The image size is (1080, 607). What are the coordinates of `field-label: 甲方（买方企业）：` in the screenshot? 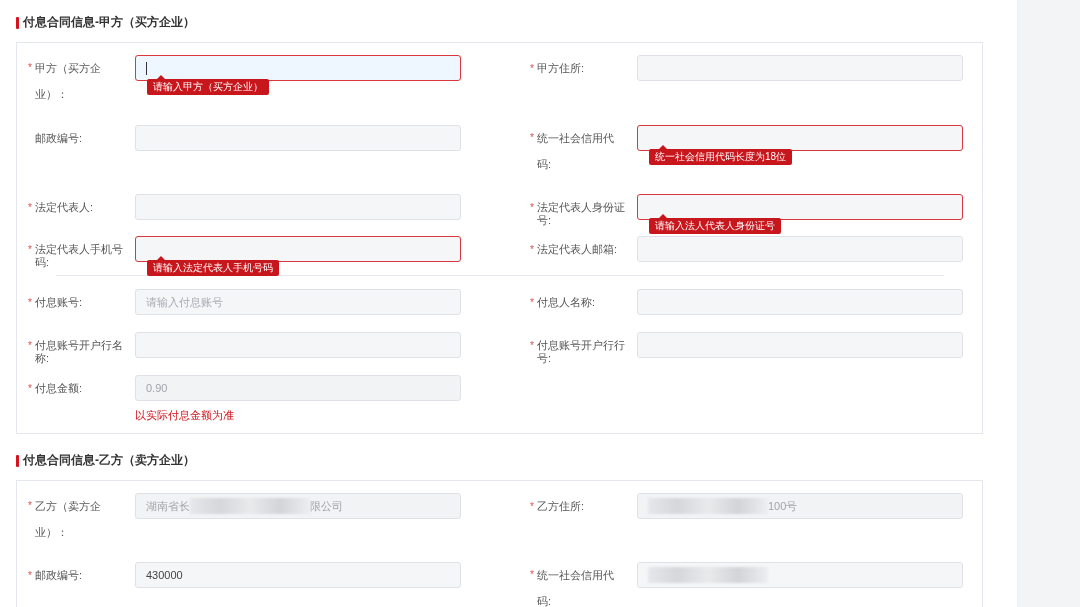 It's located at (68, 81).